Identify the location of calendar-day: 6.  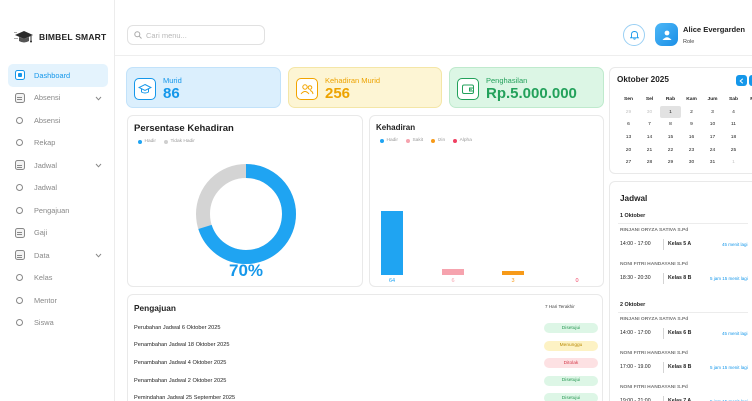
(628, 124).